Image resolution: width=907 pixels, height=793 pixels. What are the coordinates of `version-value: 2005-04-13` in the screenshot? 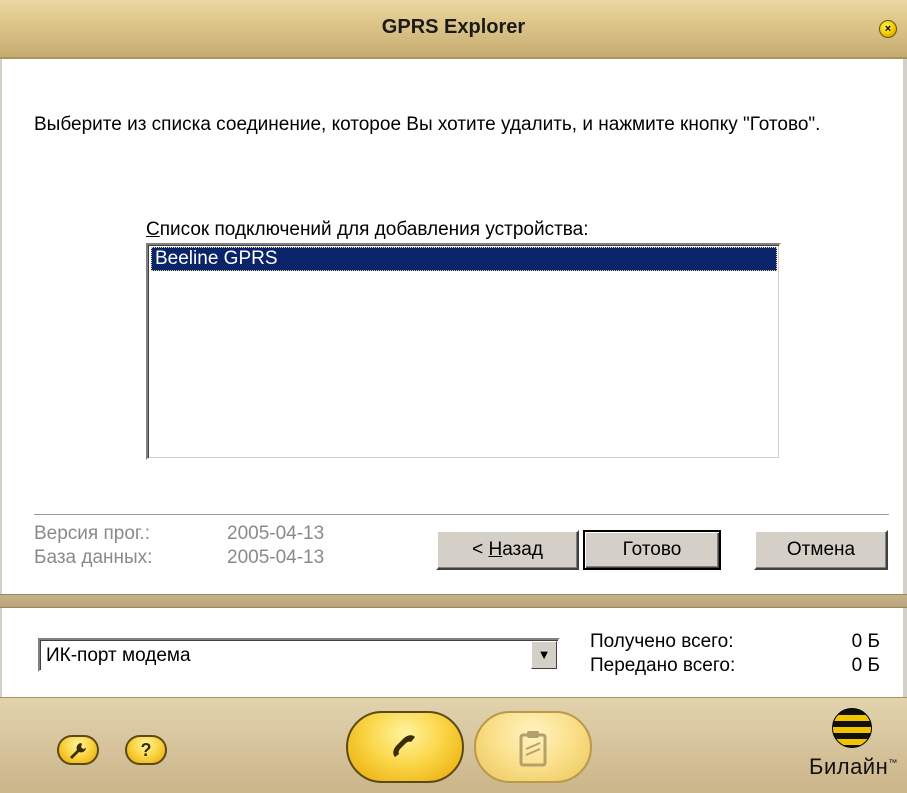 It's located at (276, 533).